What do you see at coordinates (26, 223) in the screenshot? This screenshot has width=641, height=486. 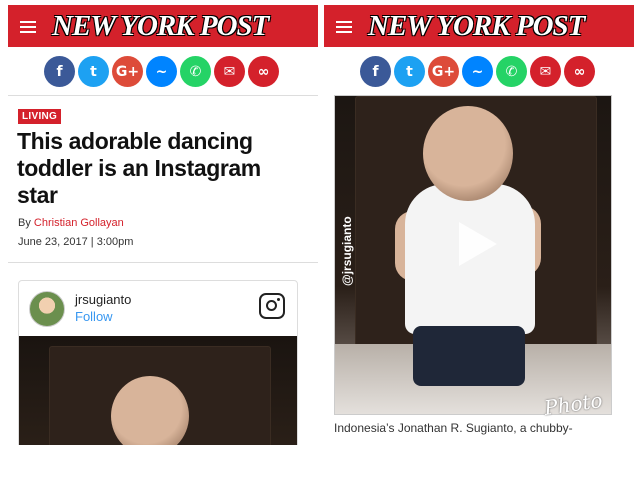 I see `byline-prefix: By` at bounding box center [26, 223].